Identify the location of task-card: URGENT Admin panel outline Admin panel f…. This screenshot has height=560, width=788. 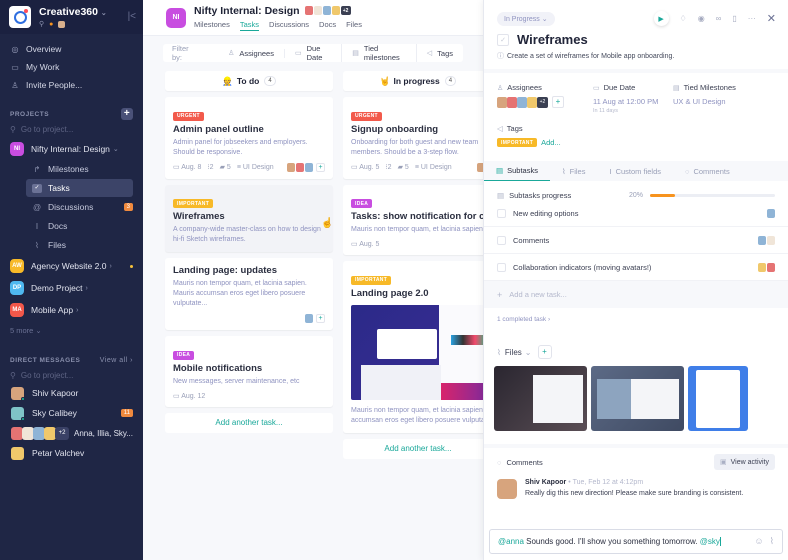
(249, 138).